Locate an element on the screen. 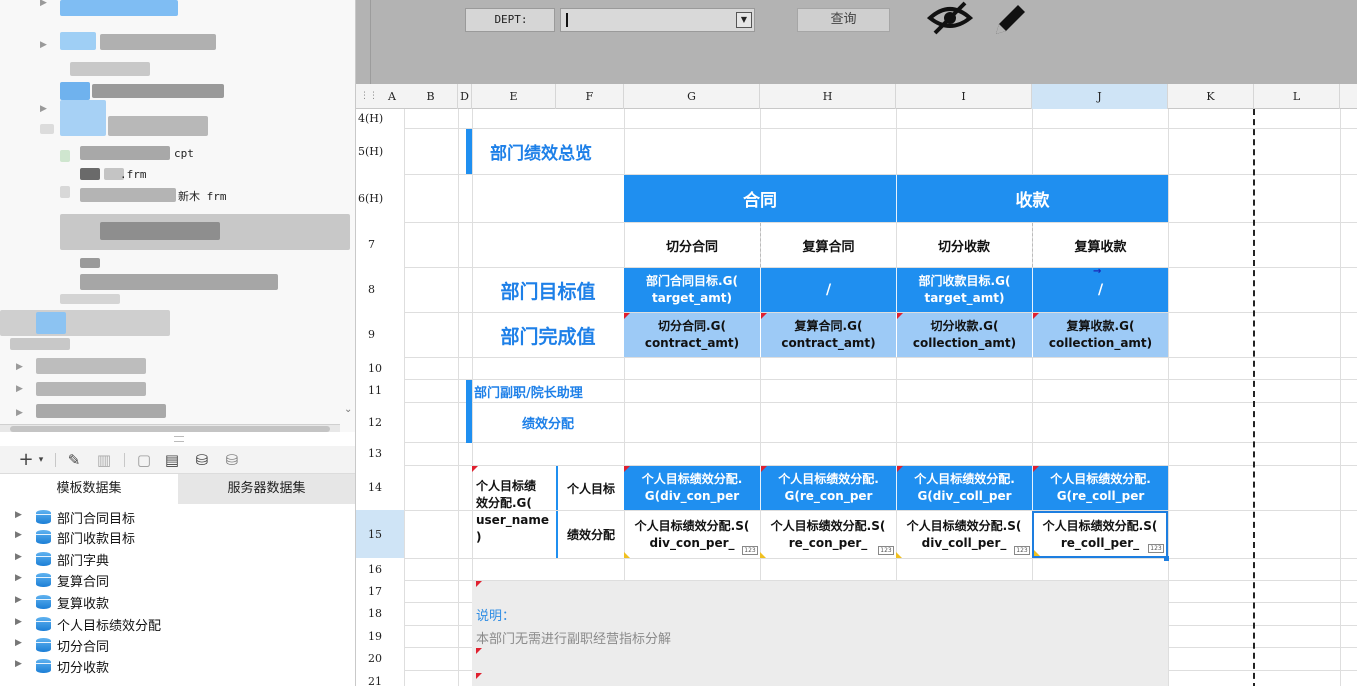 Image resolution: width=1357 pixels, height=686 pixels. dept-input: ▼ is located at coordinates (657, 20).